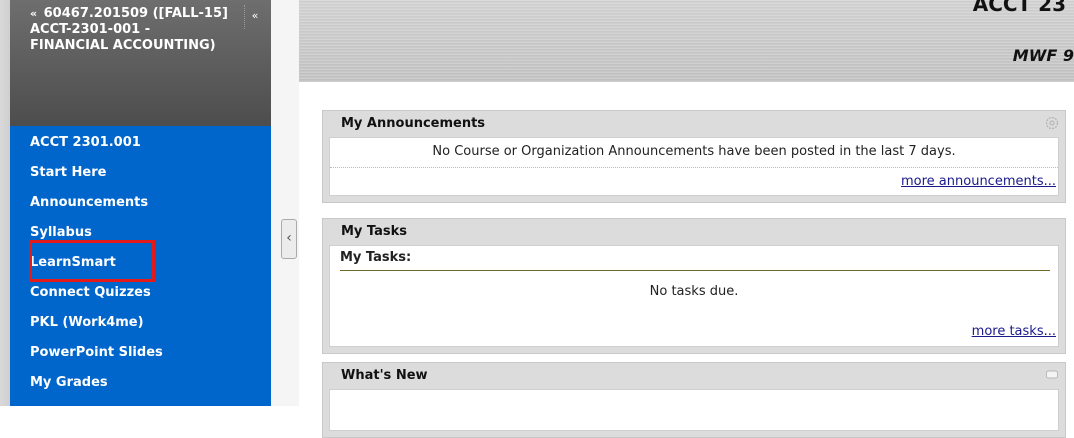  Describe the element at coordinates (694, 124) in the screenshot. I see `module-title: My Announcements` at that location.